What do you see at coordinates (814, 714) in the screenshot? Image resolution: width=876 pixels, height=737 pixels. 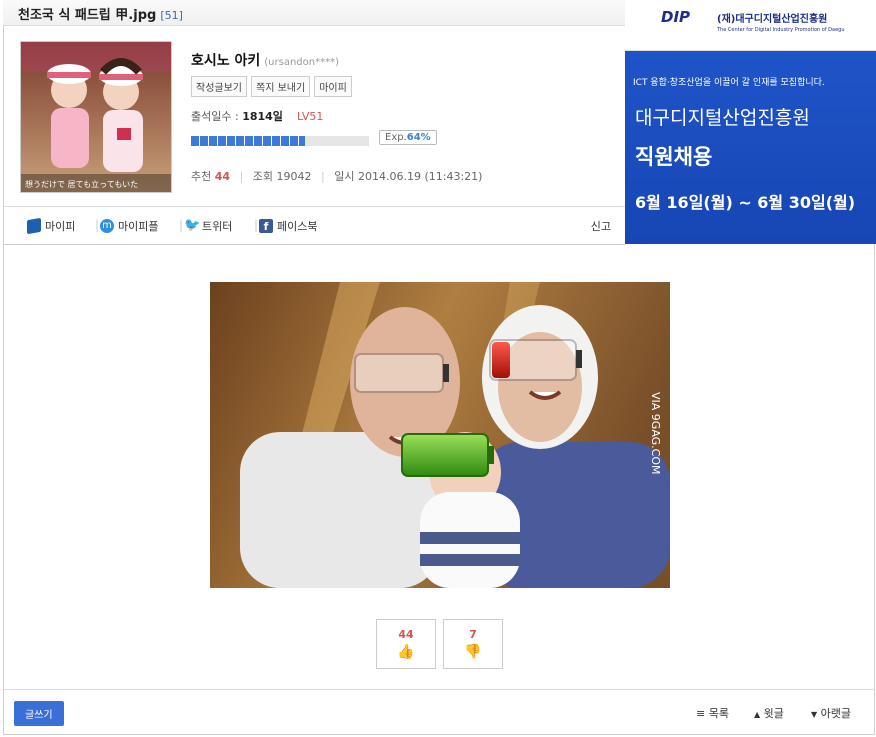 I see `triangle-down-icon: ▼` at bounding box center [814, 714].